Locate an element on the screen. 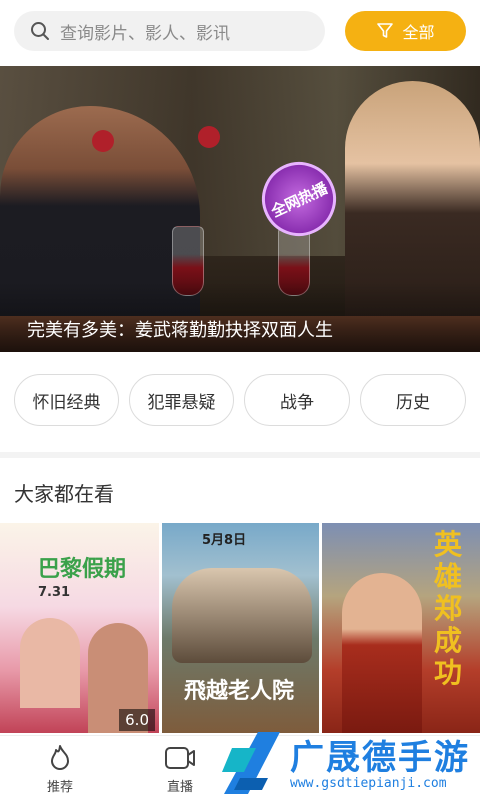 The image size is (480, 801). genre-tags: 怀旧经典 犯罪悬疑 战争 历史 is located at coordinates (240, 400).